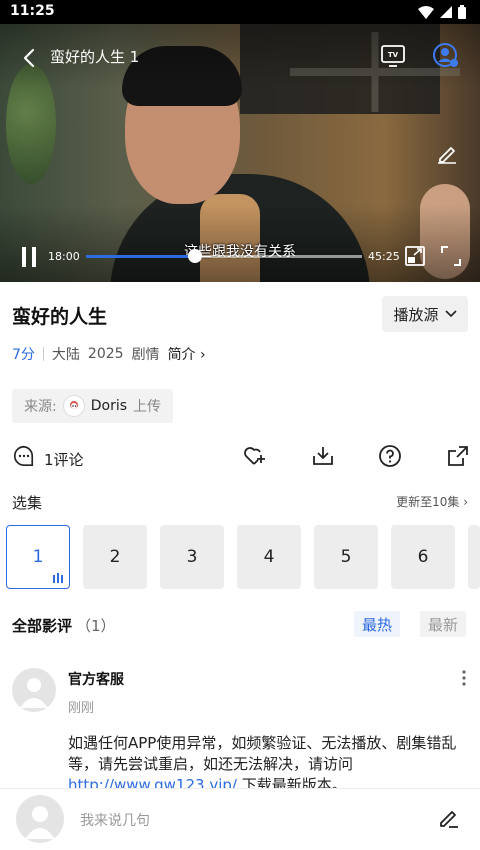 The width and height of the screenshot is (480, 850). What do you see at coordinates (109, 406) in the screenshot?
I see `uploader-name: Doris` at bounding box center [109, 406].